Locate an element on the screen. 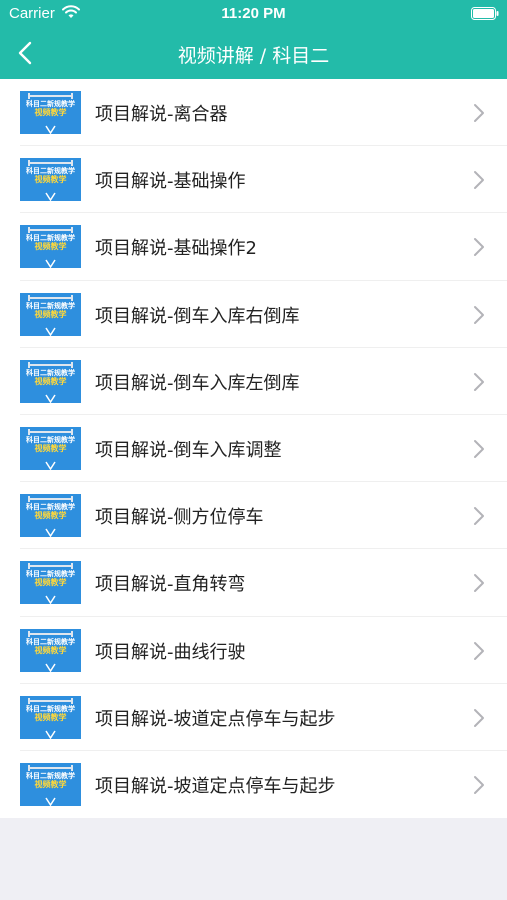 The height and width of the screenshot is (900, 507). list-item: 科目二新规教学 视频教学 项目解说-直角转弯 is located at coordinates (253, 583).